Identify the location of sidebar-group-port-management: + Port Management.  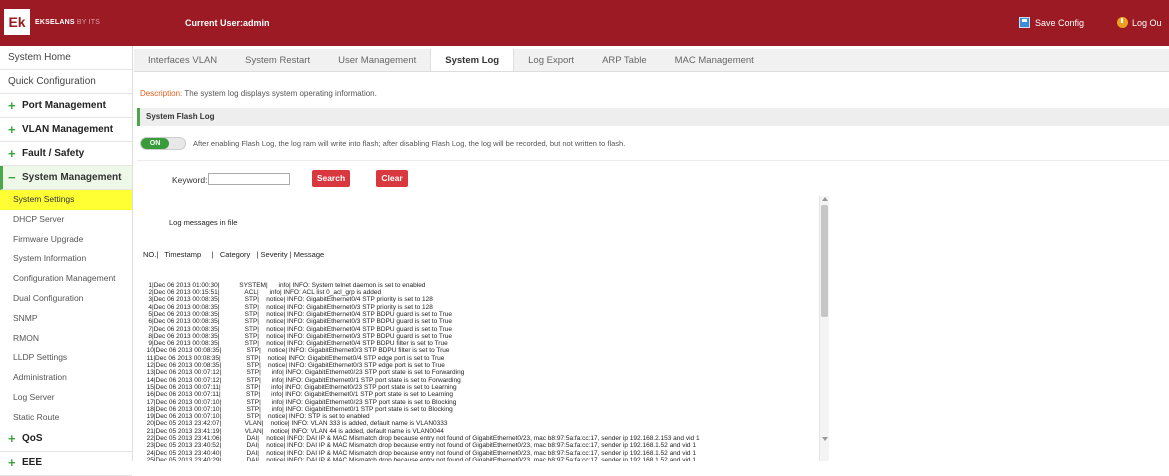
(66, 106).